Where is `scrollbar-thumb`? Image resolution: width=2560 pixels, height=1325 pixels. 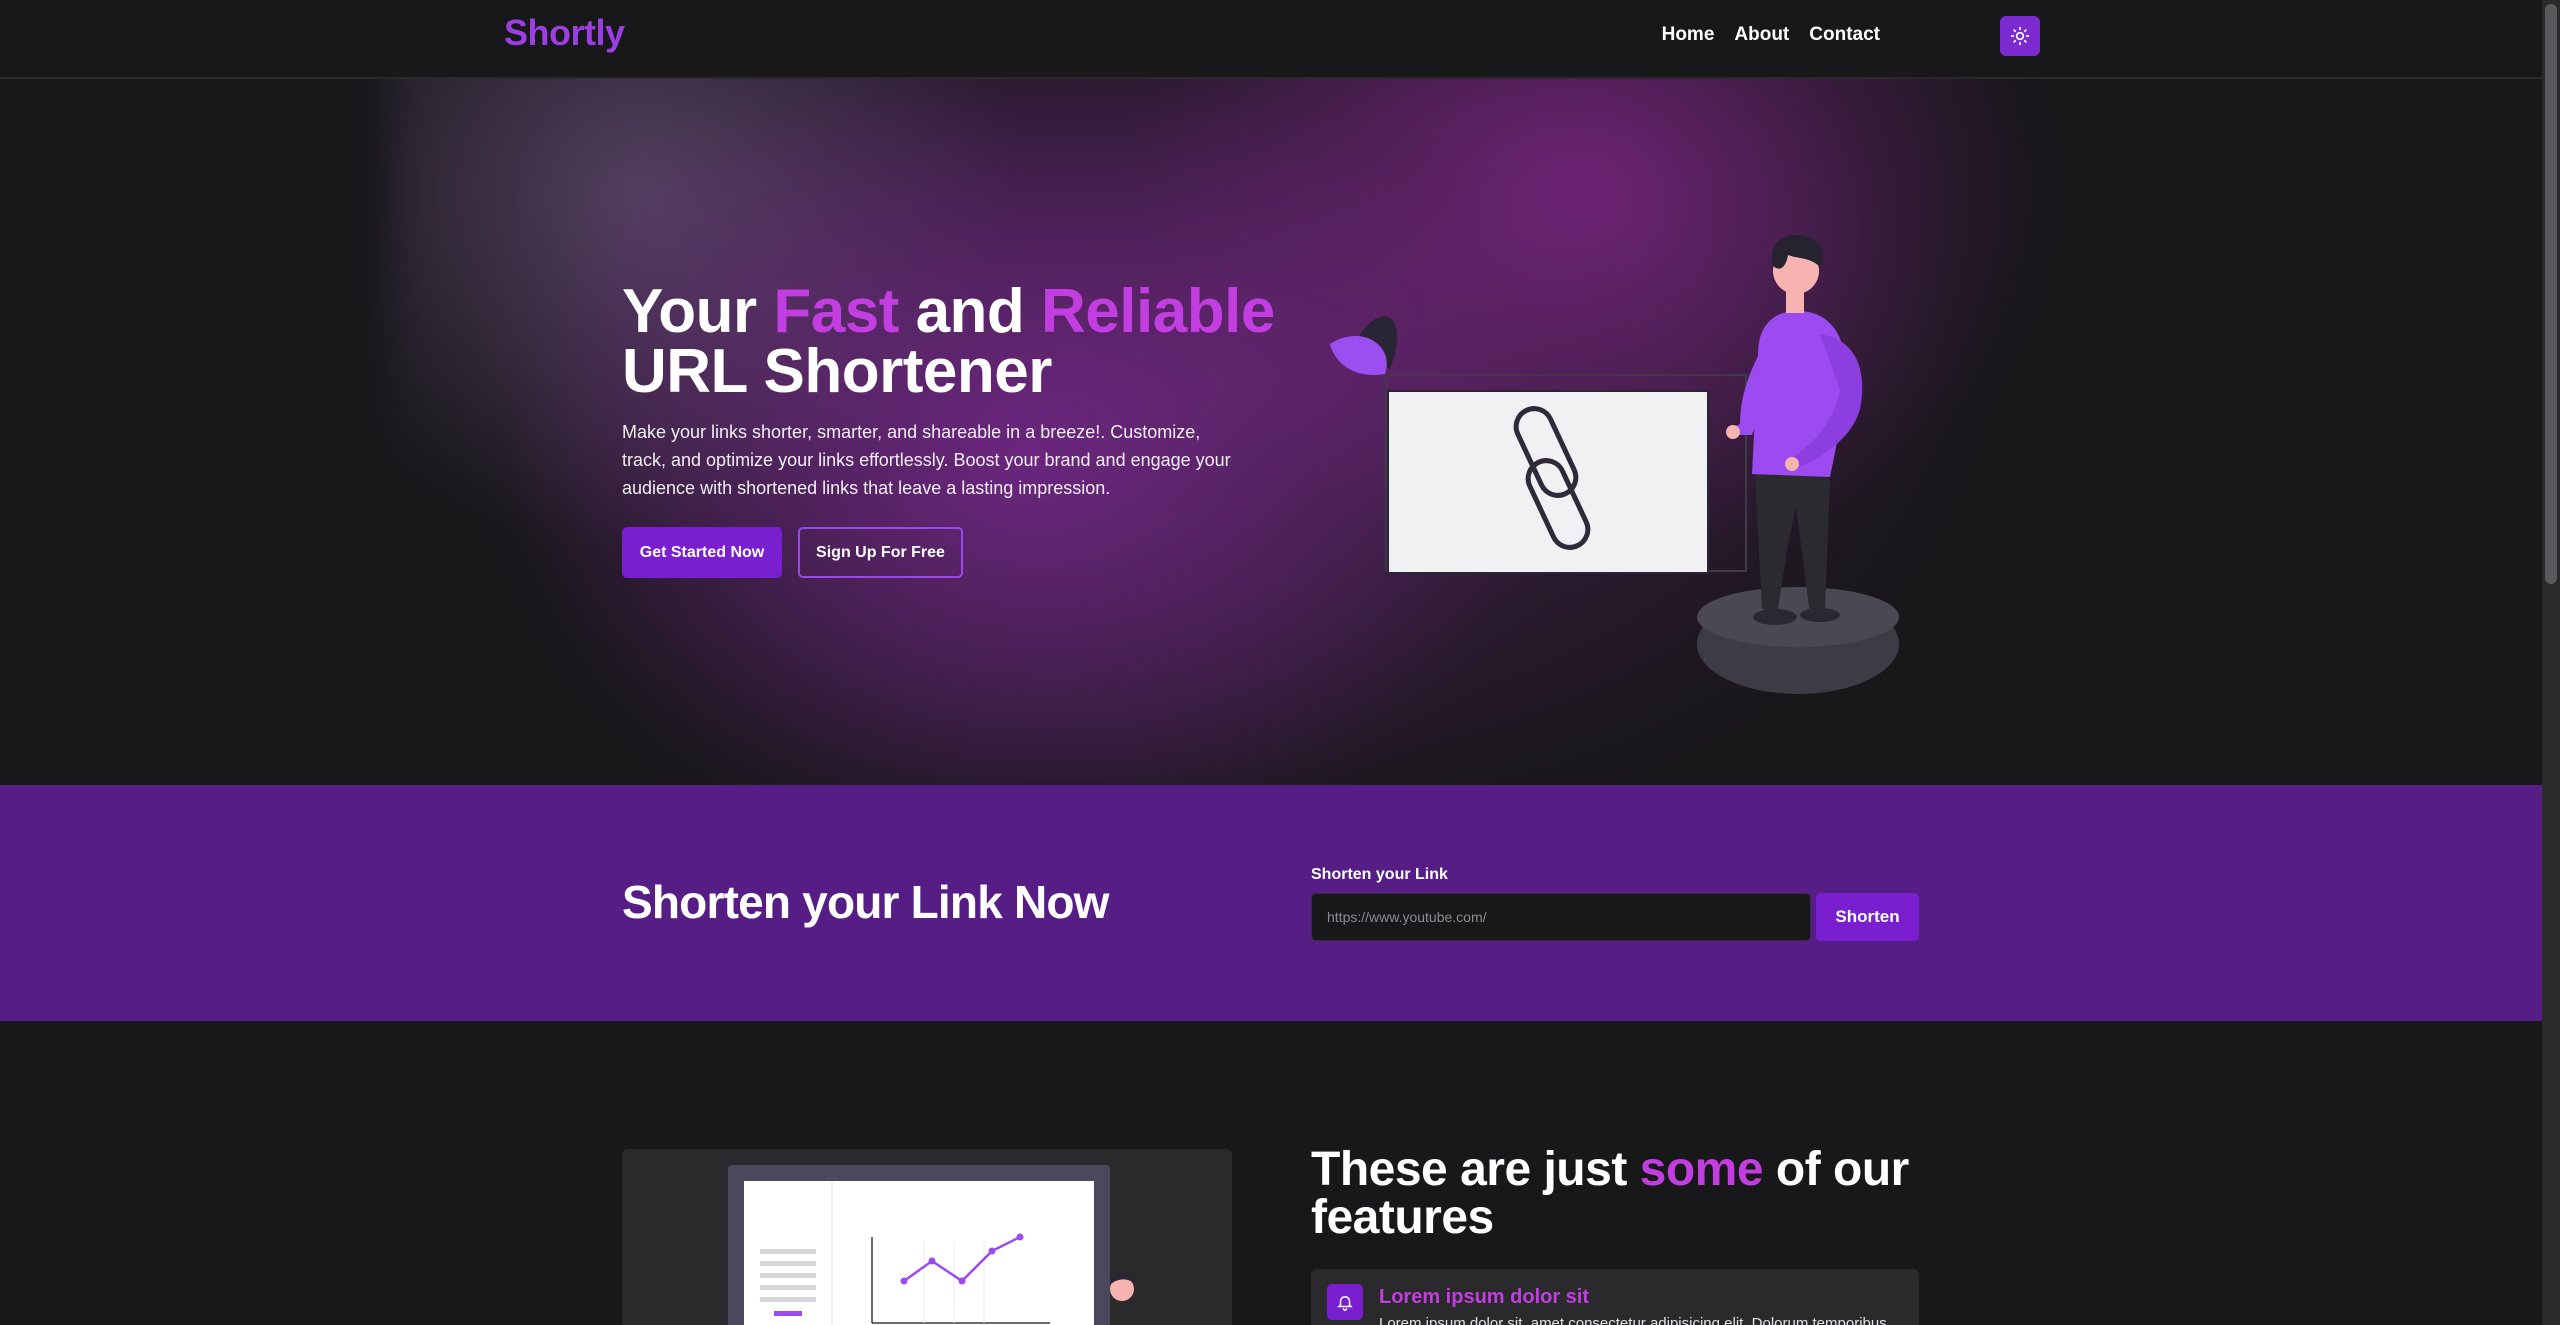
scrollbar-thumb is located at coordinates (2551, 294).